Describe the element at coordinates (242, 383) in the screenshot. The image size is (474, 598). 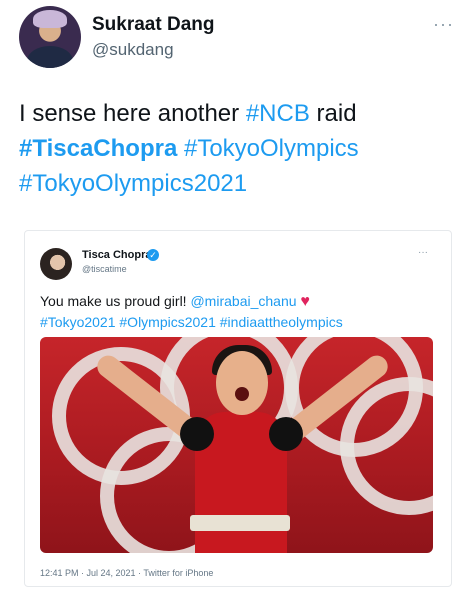
I see `athlete-head` at that location.